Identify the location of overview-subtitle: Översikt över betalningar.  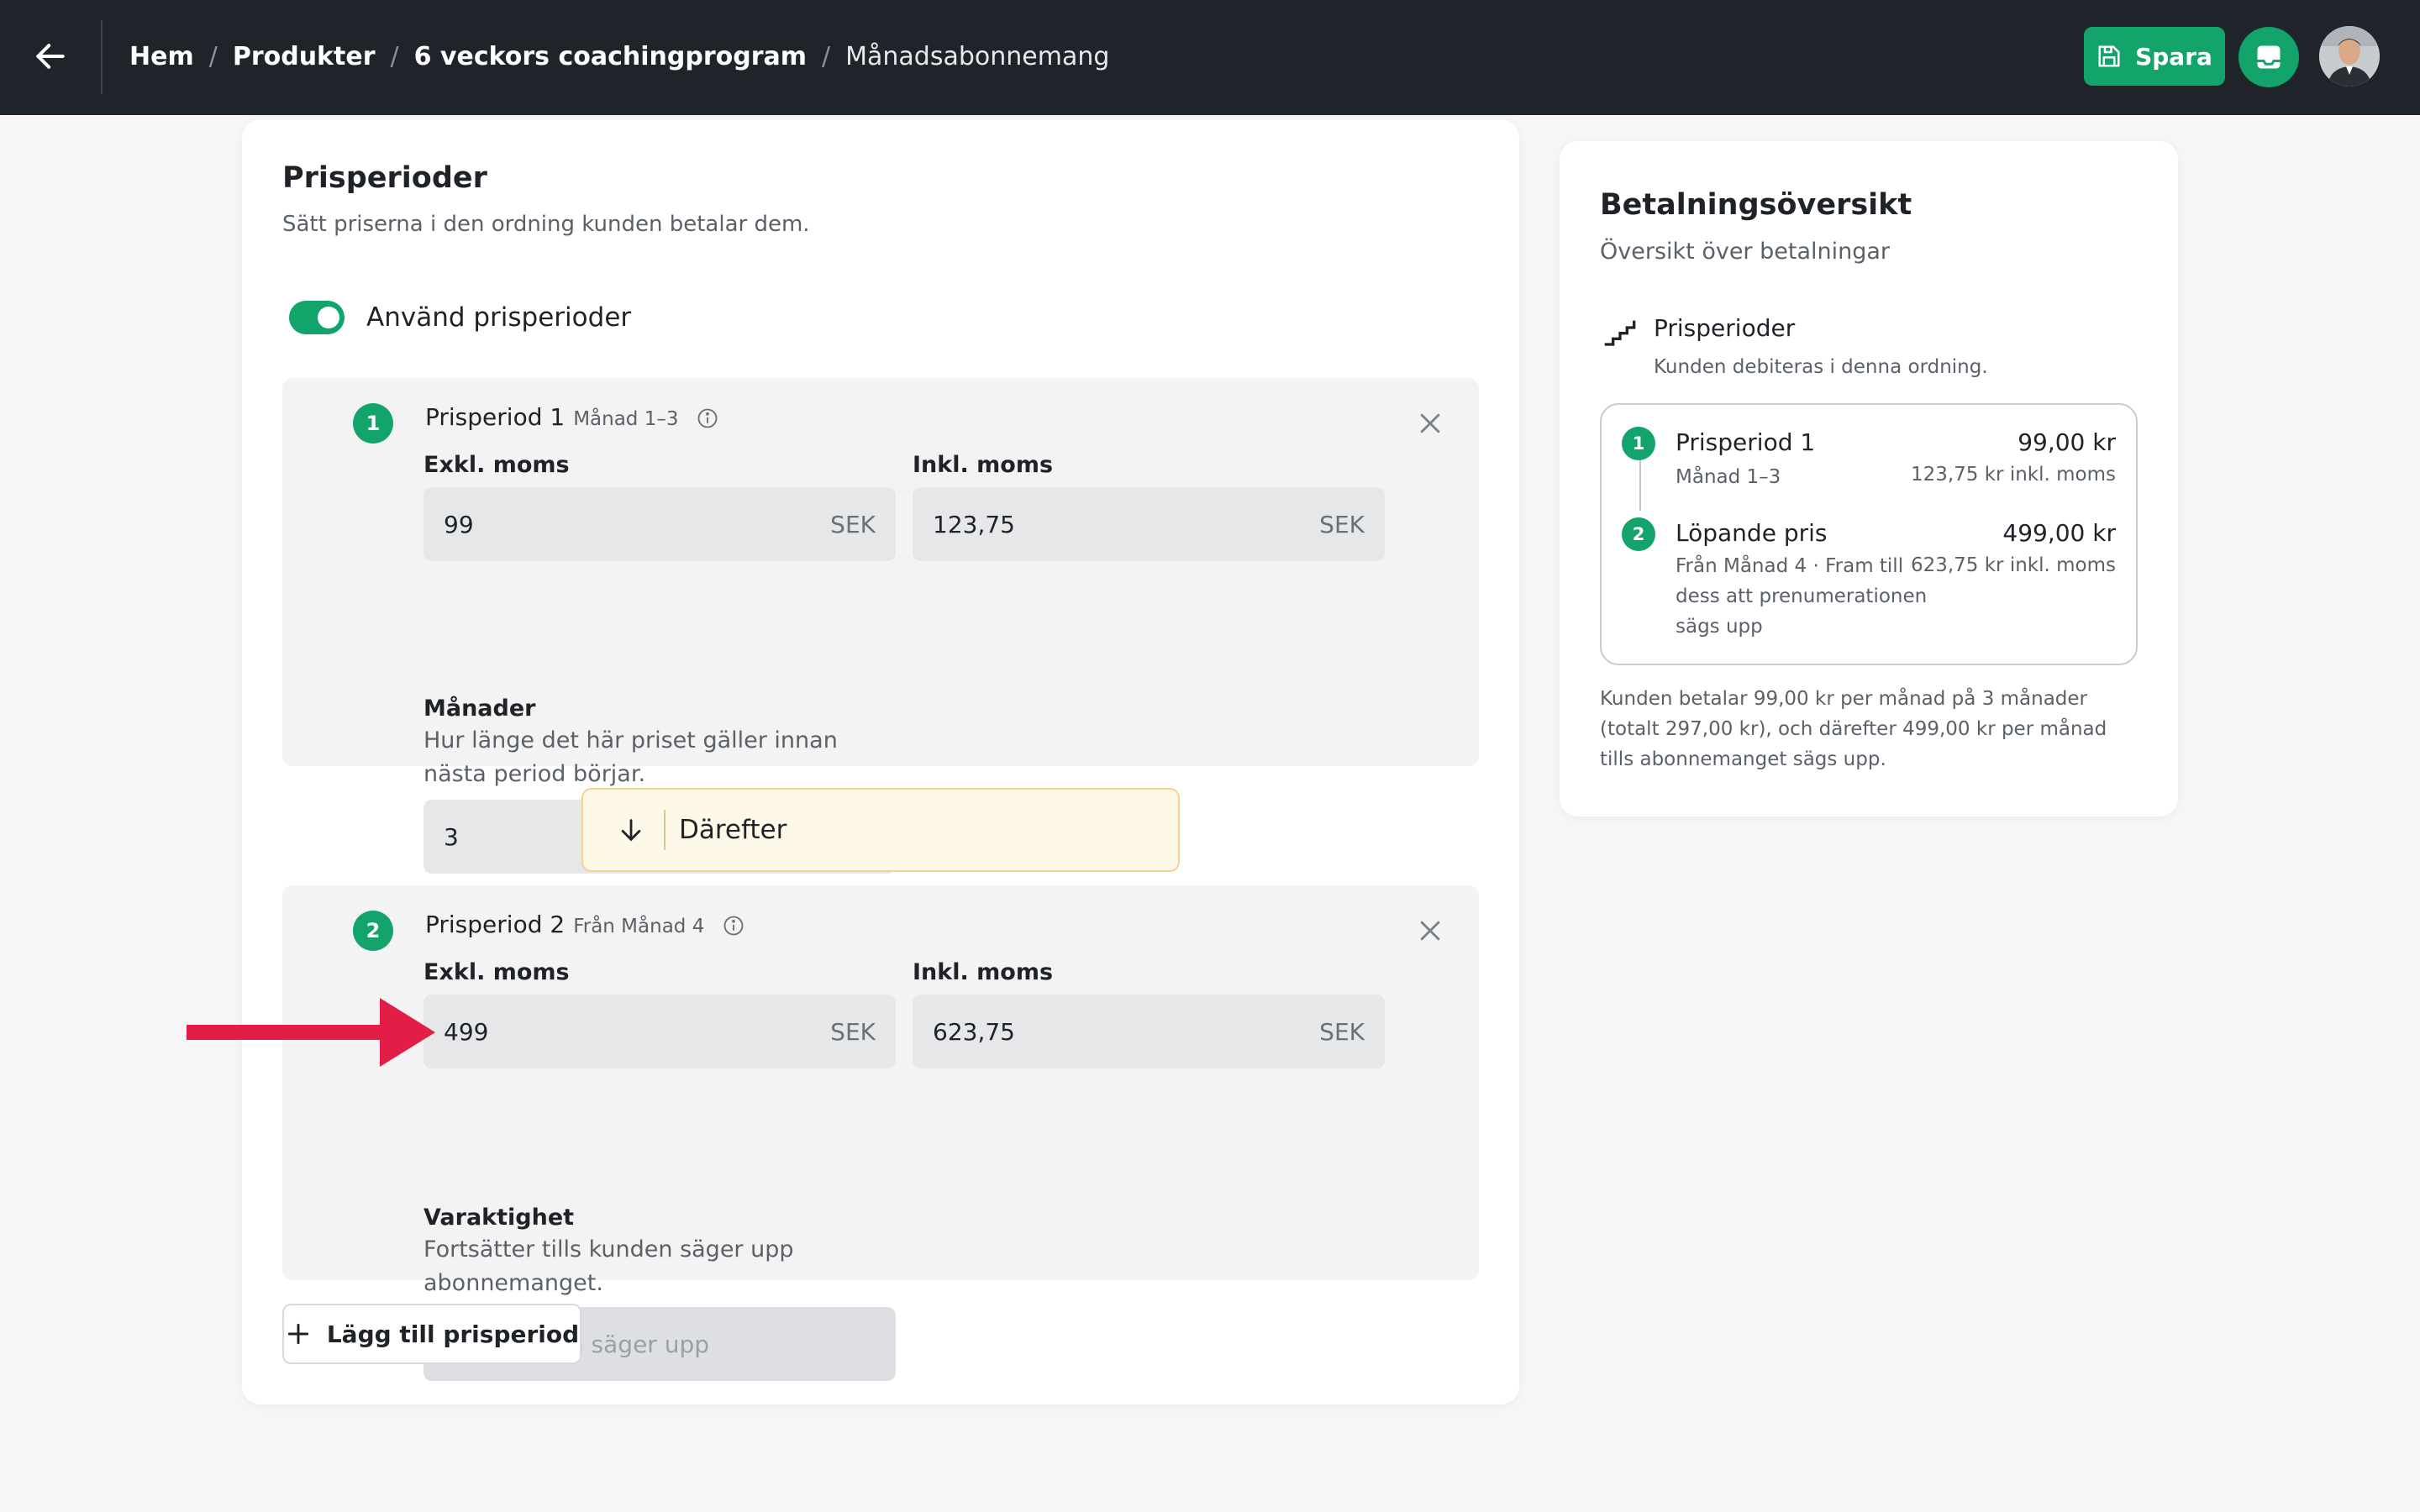
(1745, 252).